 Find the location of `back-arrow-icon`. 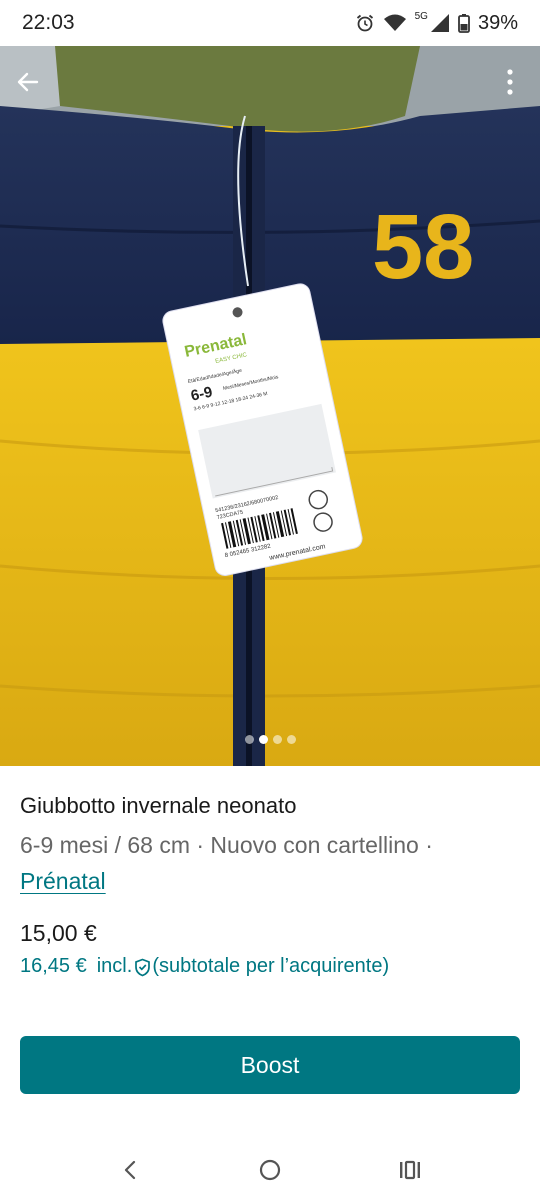

back-arrow-icon is located at coordinates (28, 82).